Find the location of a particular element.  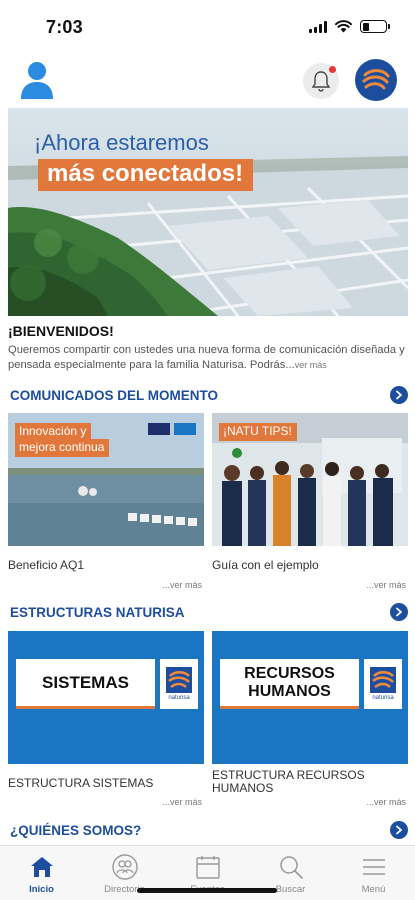

section-title: COMUNICADOS DEL MOMENTO is located at coordinates (114, 395).